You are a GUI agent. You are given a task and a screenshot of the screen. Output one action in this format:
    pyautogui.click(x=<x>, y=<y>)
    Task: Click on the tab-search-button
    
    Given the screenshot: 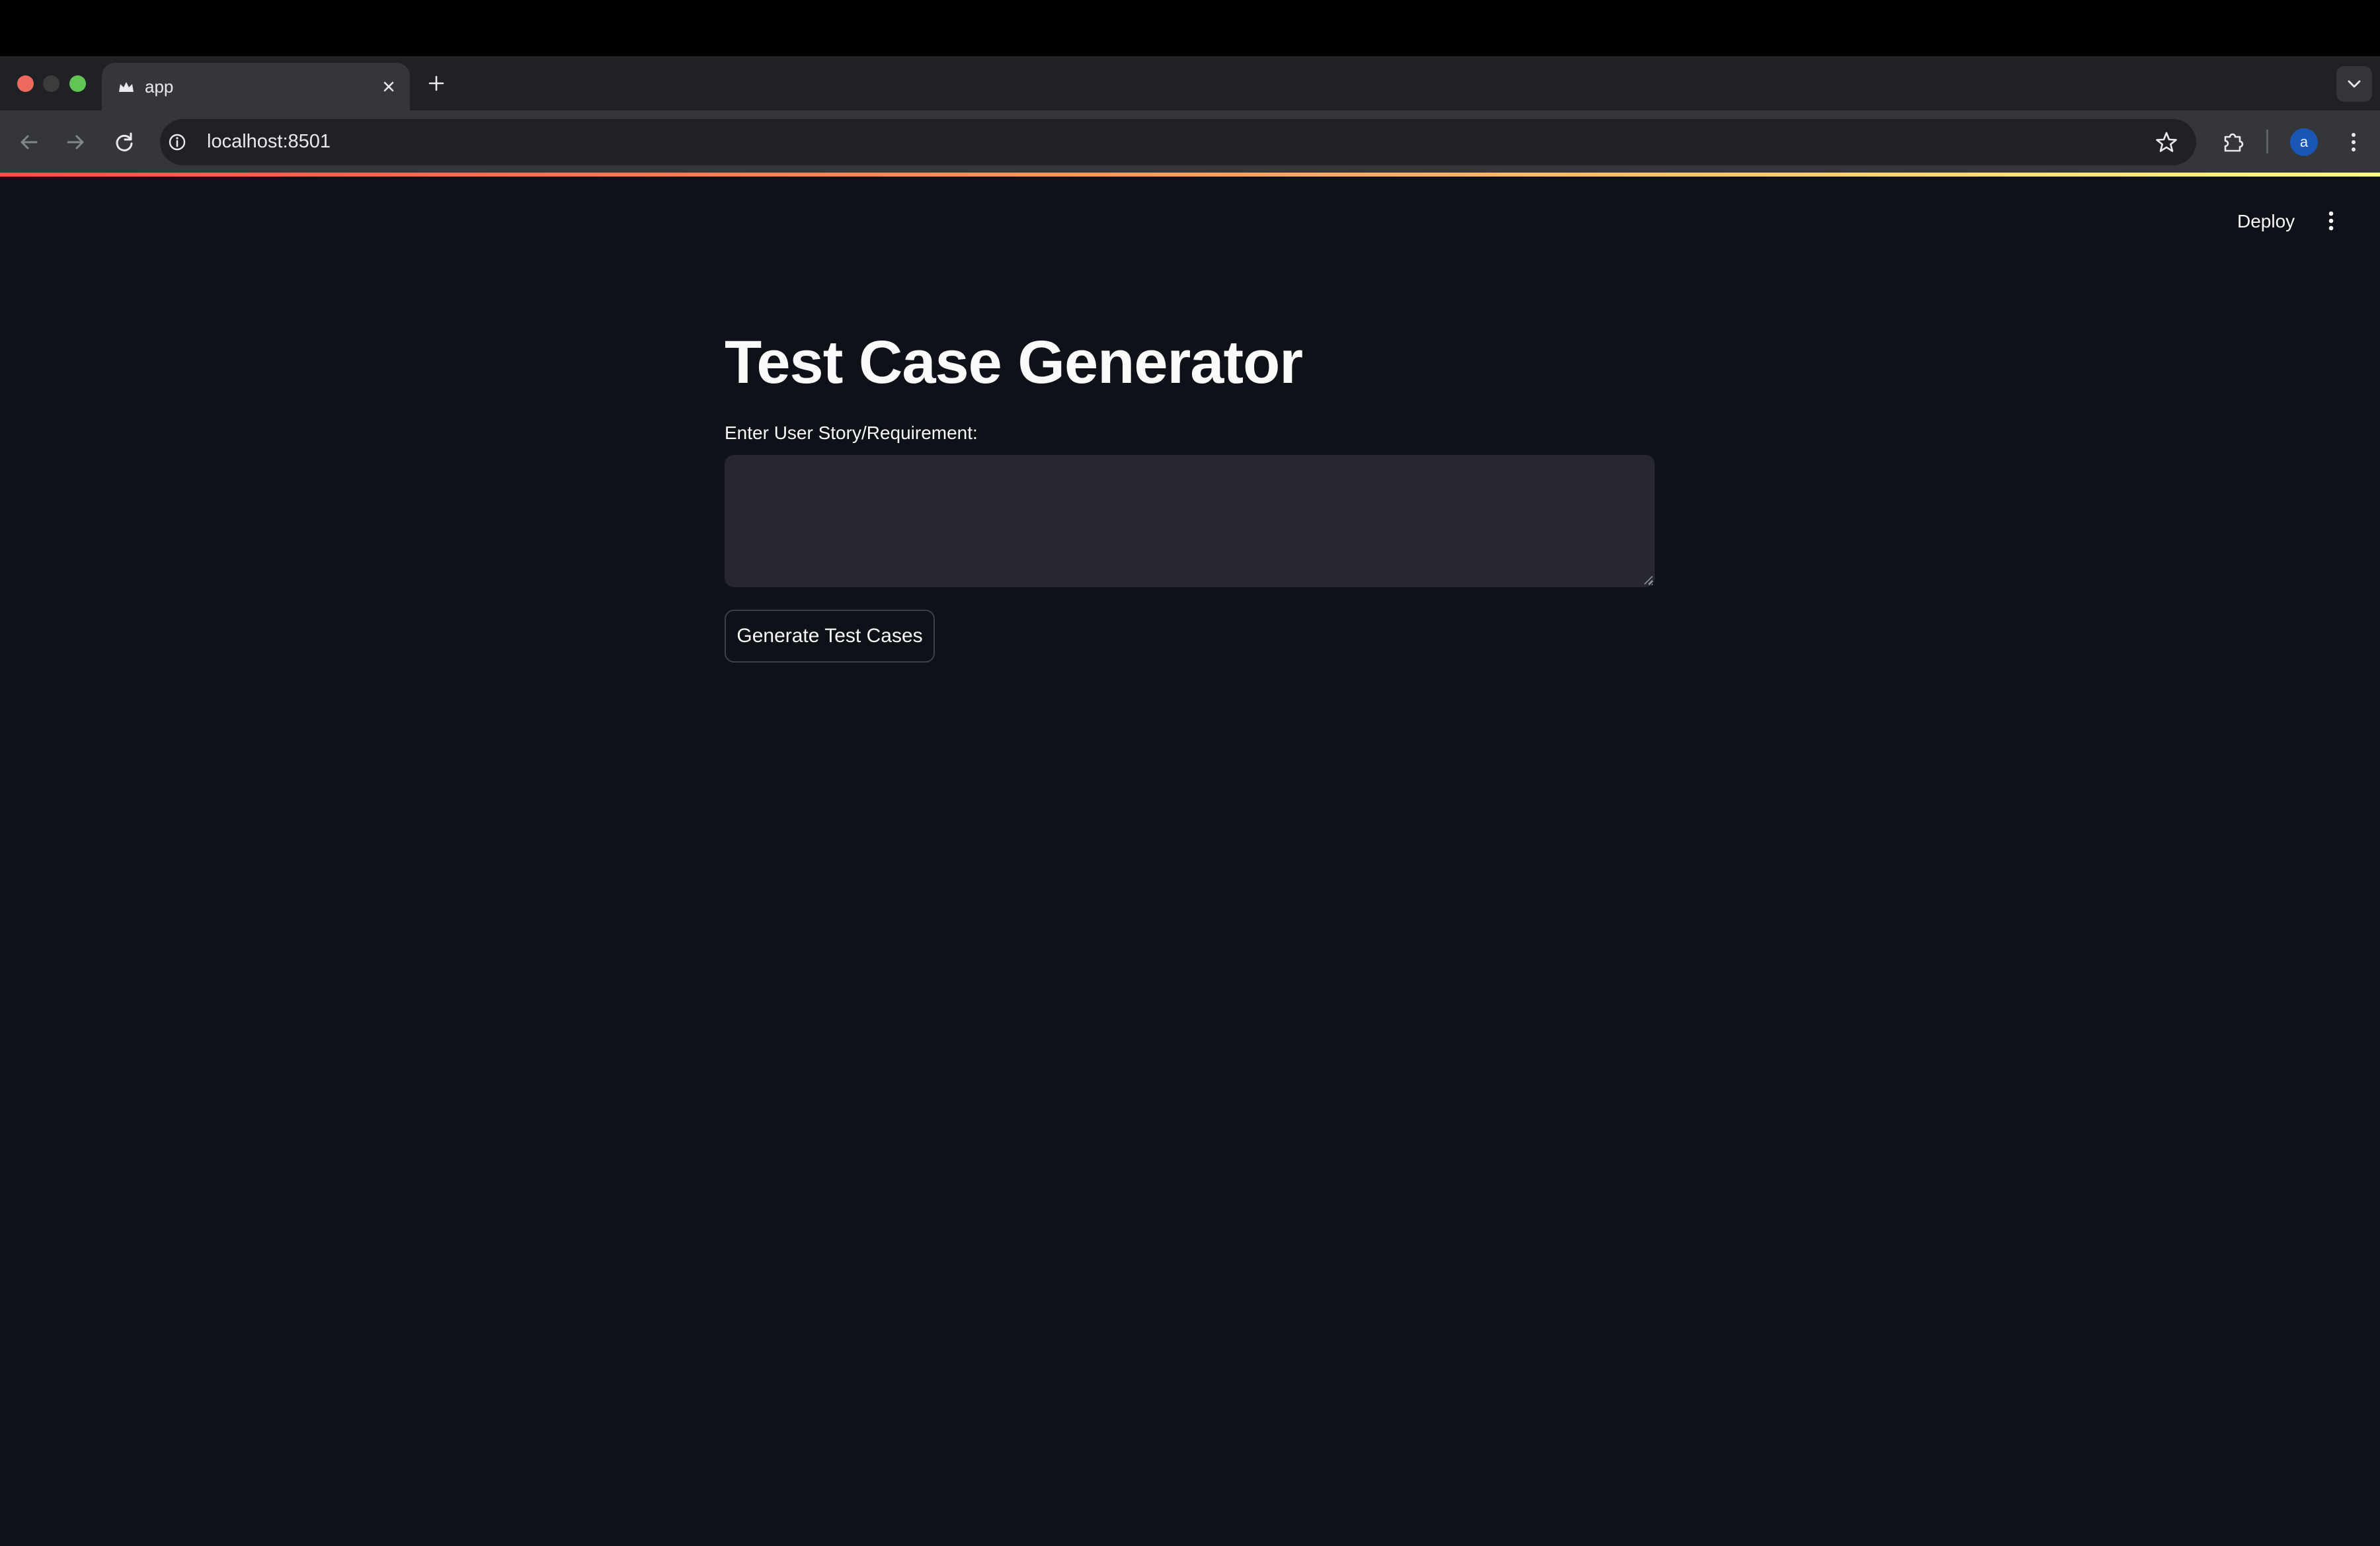 What is the action you would take?
    pyautogui.click(x=2354, y=84)
    